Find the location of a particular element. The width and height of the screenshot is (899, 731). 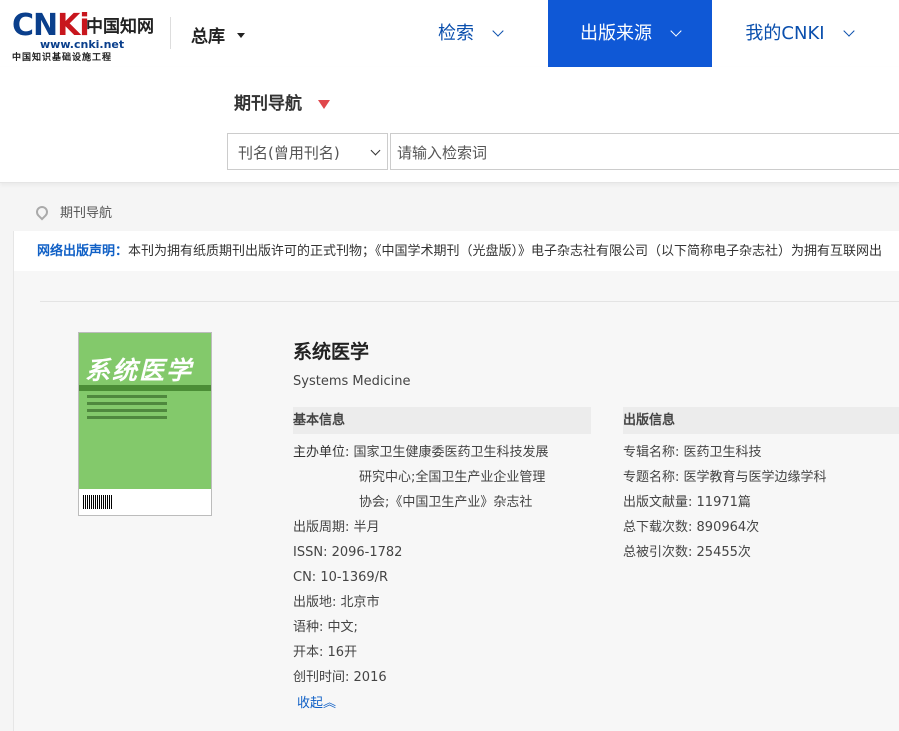

cites-value: 25455次 is located at coordinates (723, 552).